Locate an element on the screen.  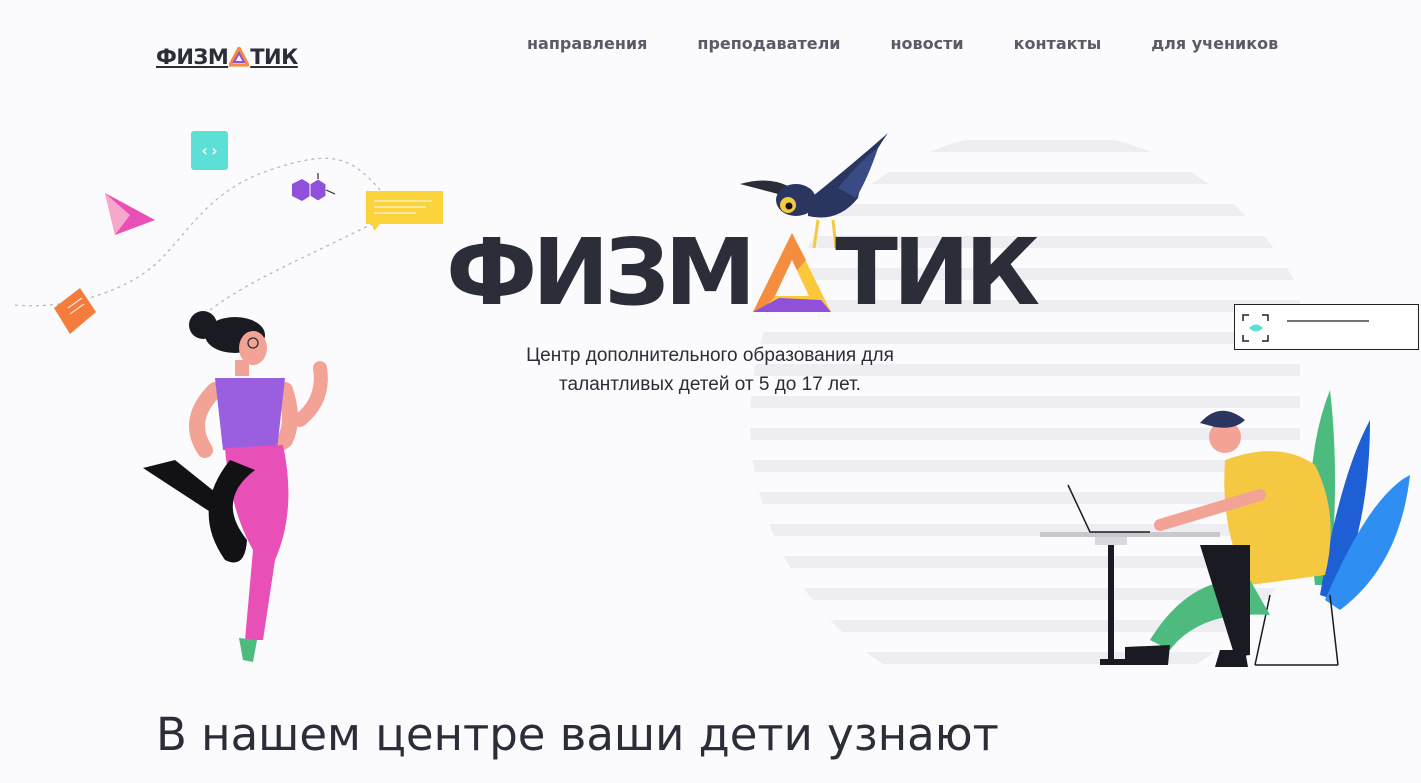
note-icon is located at coordinates (404, 211).